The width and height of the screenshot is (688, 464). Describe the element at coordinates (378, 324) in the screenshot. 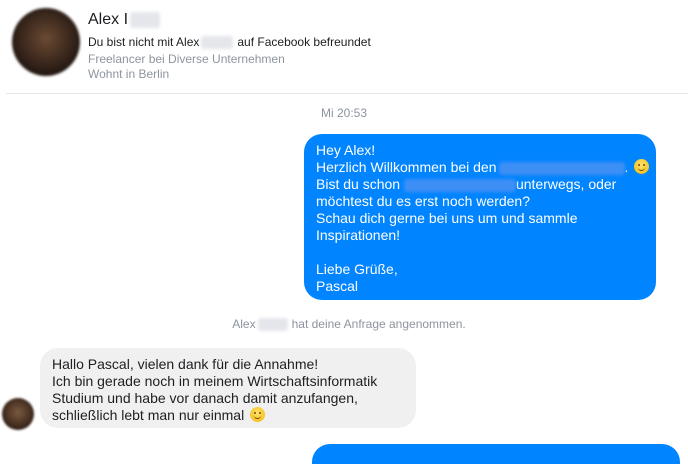

I see `notice-text: hat deine Anfrage angenommen.` at that location.